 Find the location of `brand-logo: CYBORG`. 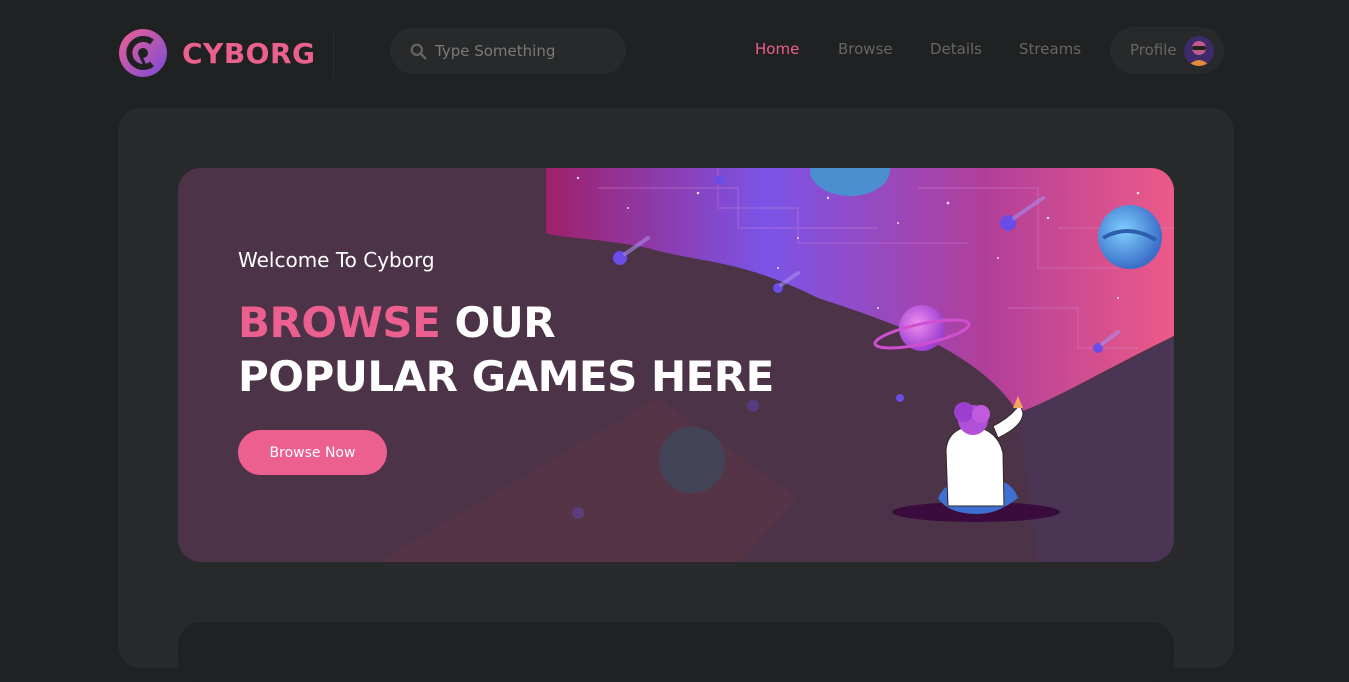

brand-logo: CYBORG is located at coordinates (217, 53).